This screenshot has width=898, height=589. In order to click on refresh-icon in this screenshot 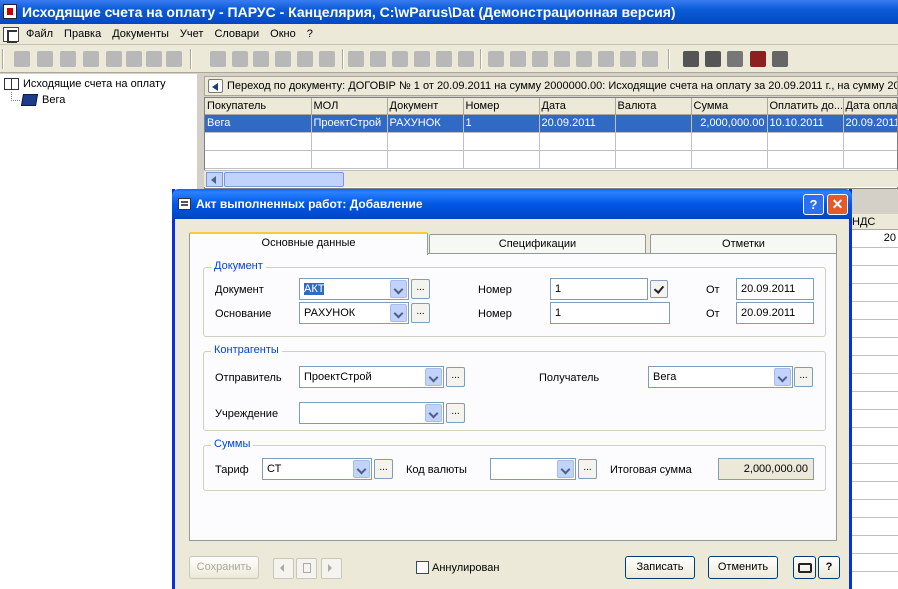, I will do `click(134, 59)`.